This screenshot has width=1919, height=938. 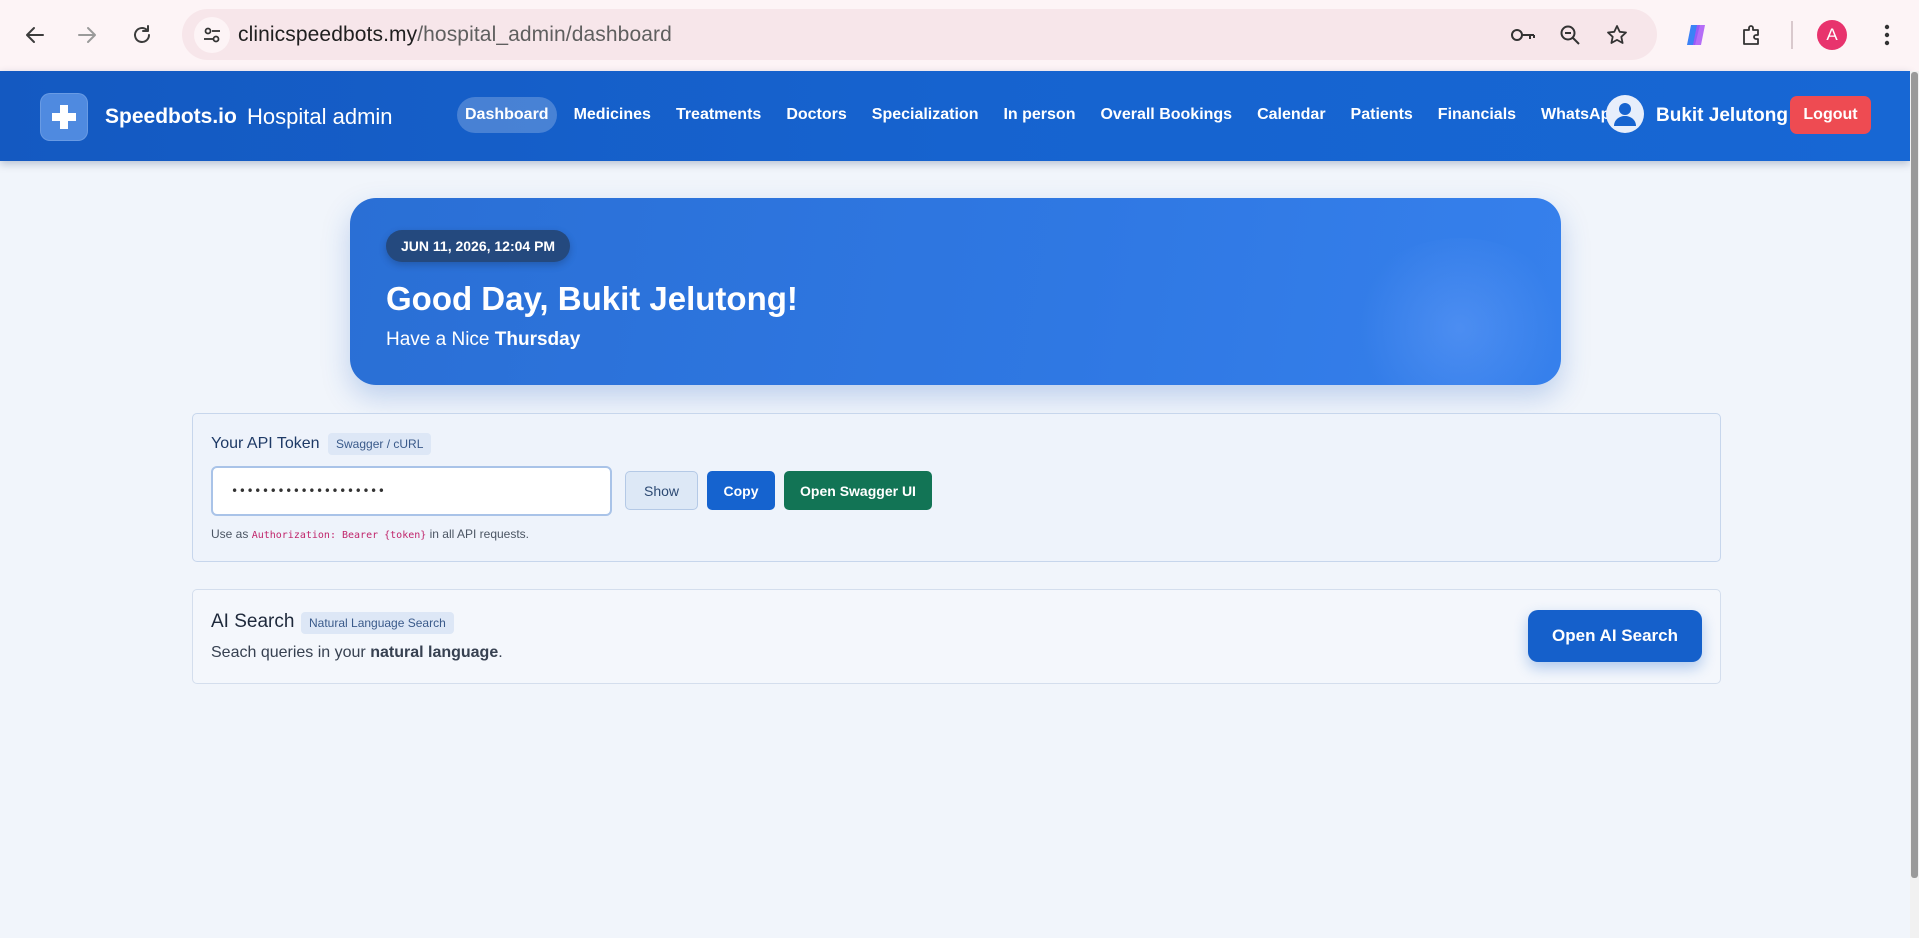 I want to click on greeting-day: Thursday, so click(x=537, y=339).